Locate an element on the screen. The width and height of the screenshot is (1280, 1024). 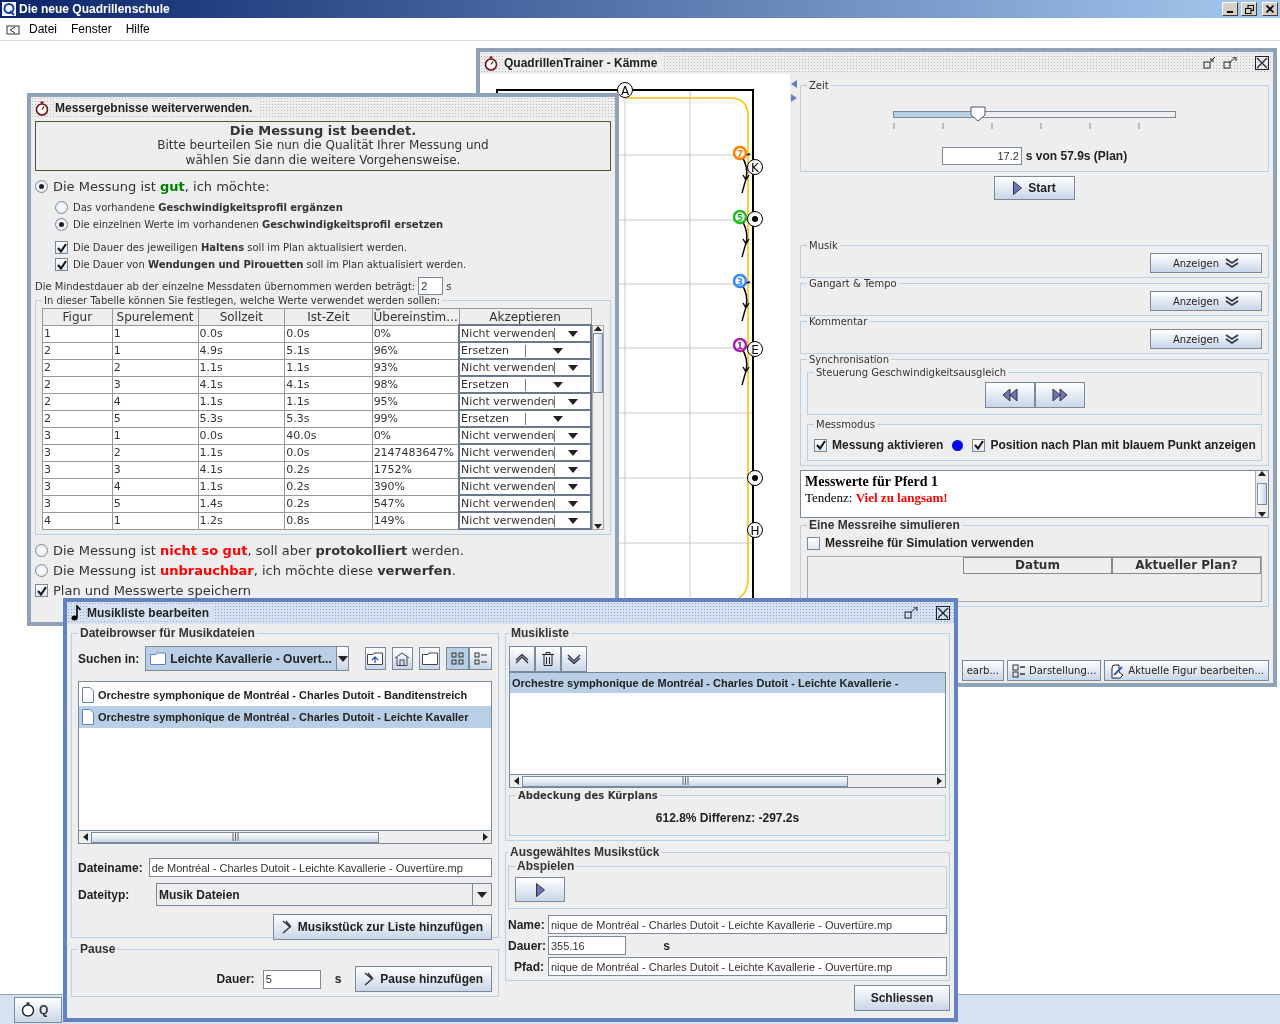
time-field: 17.2 is located at coordinates (981, 156).